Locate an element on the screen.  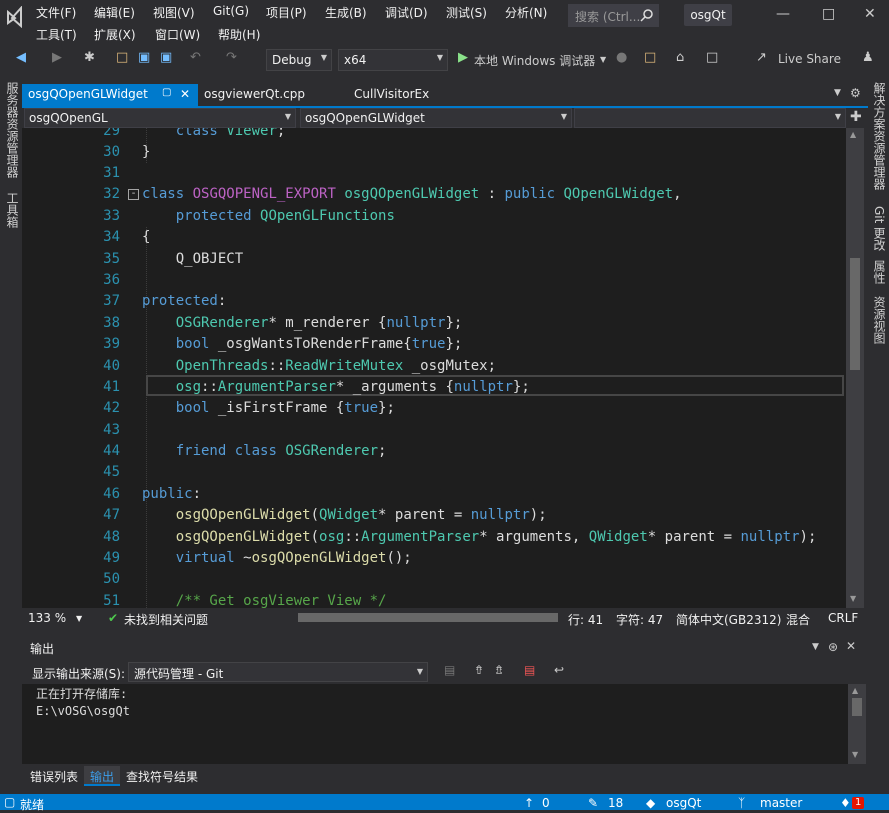
resource-view-tab: 资源视图 is located at coordinates (879, 320).